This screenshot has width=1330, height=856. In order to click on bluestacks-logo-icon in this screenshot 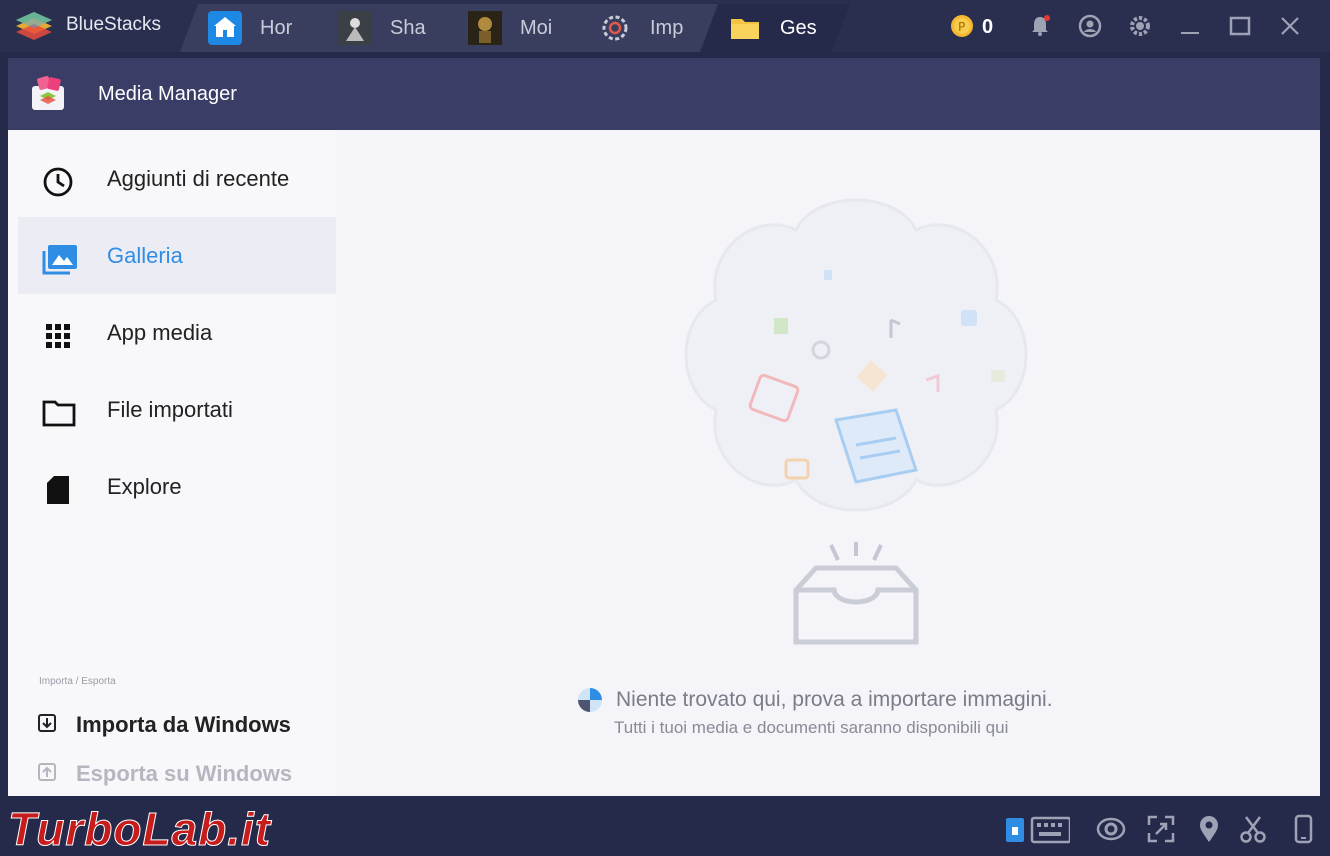, I will do `click(34, 26)`.